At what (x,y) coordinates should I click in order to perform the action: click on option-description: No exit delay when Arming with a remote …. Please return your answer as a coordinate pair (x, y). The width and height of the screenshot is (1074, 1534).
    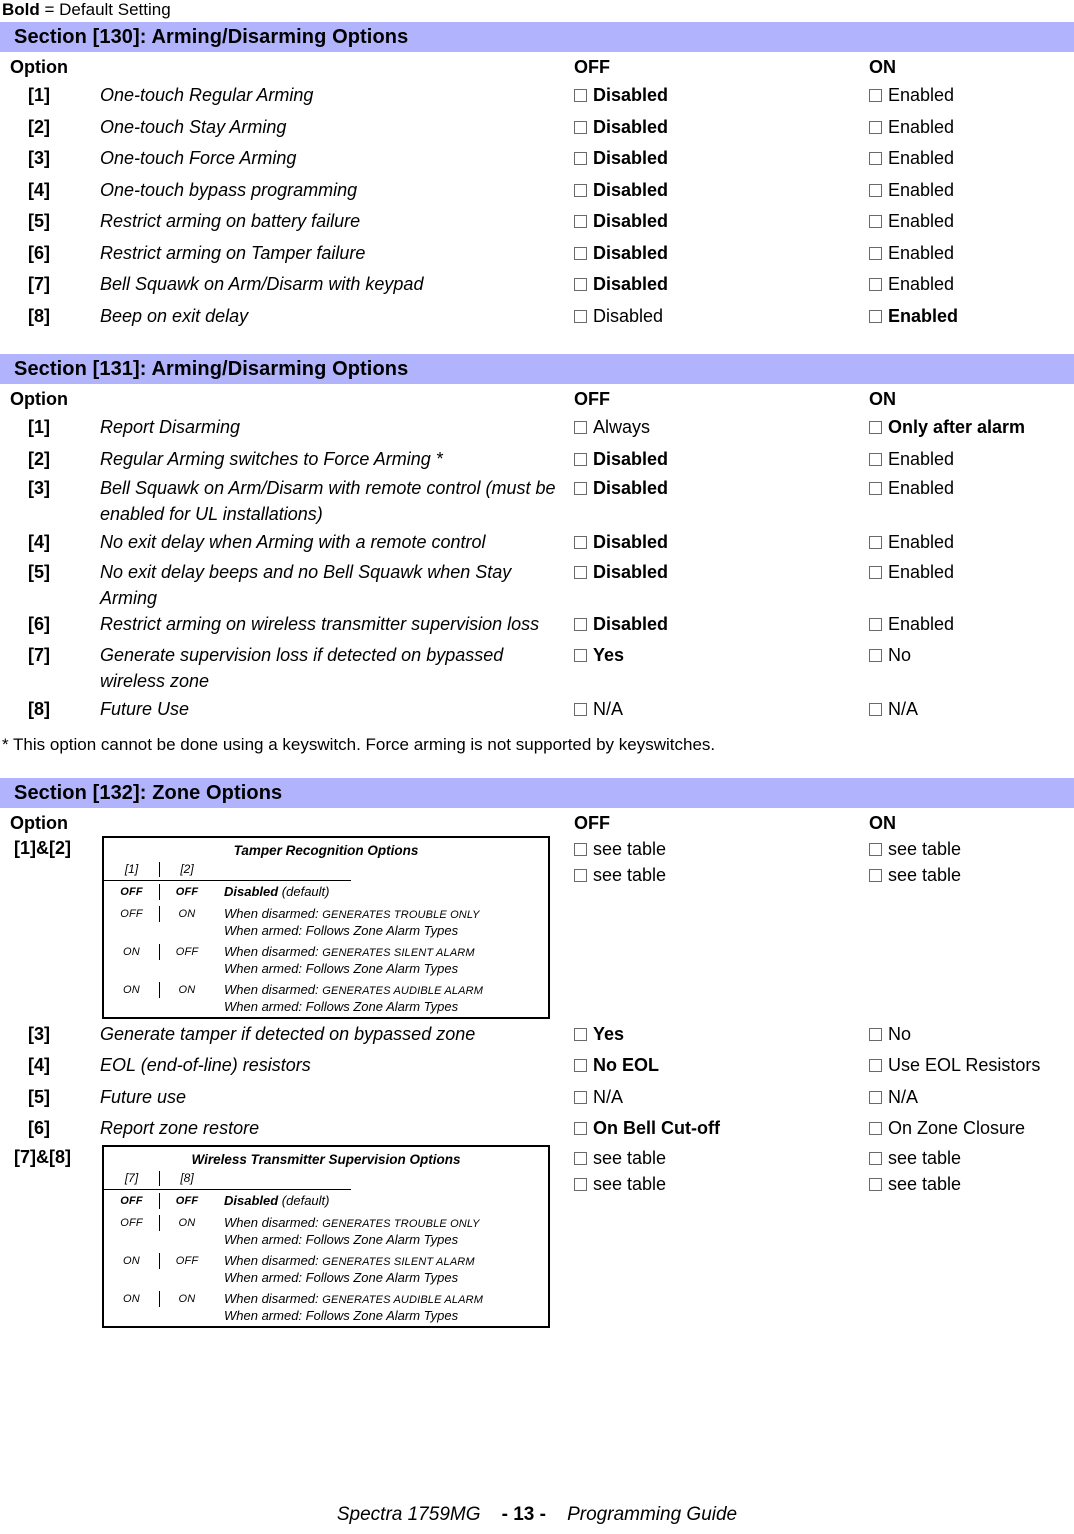
    Looking at the image, I should click on (293, 542).